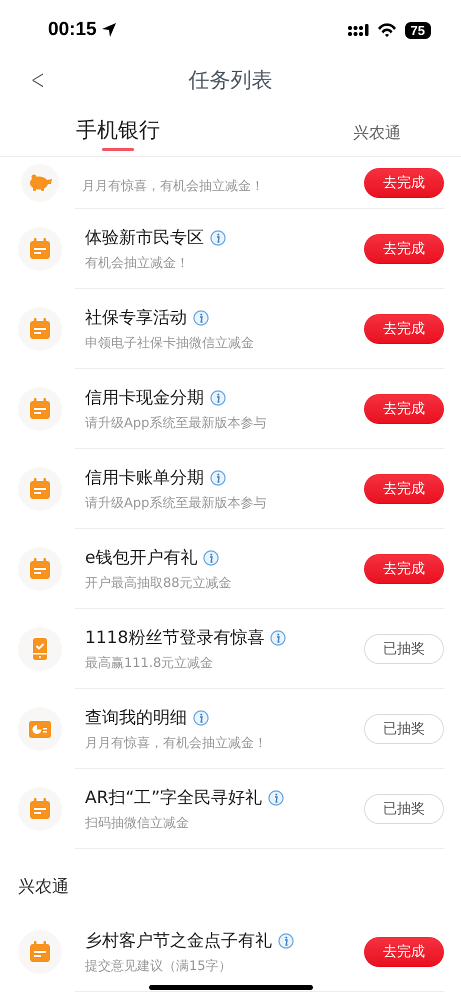 This screenshot has height=1000, width=461. Describe the element at coordinates (144, 238) in the screenshot. I see `task-title: 体验新市民专区` at that location.